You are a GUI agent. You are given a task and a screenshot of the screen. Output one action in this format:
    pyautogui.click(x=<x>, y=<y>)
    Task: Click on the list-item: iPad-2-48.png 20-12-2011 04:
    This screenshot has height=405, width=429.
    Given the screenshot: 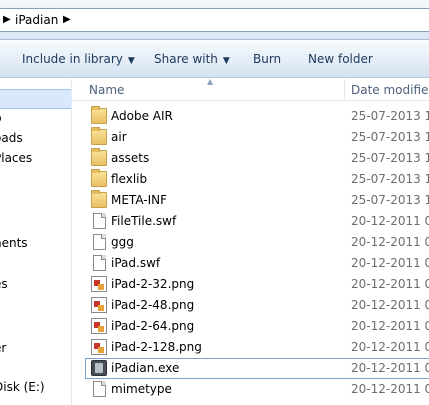 What is the action you would take?
    pyautogui.click(x=251, y=305)
    